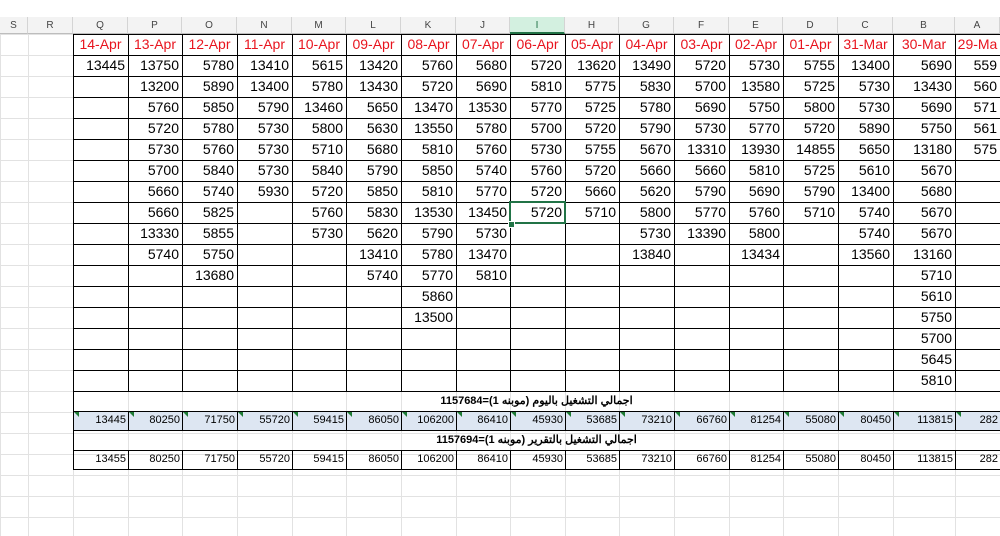  What do you see at coordinates (373, 212) in the screenshot?
I see `data-cell: 5830` at bounding box center [373, 212].